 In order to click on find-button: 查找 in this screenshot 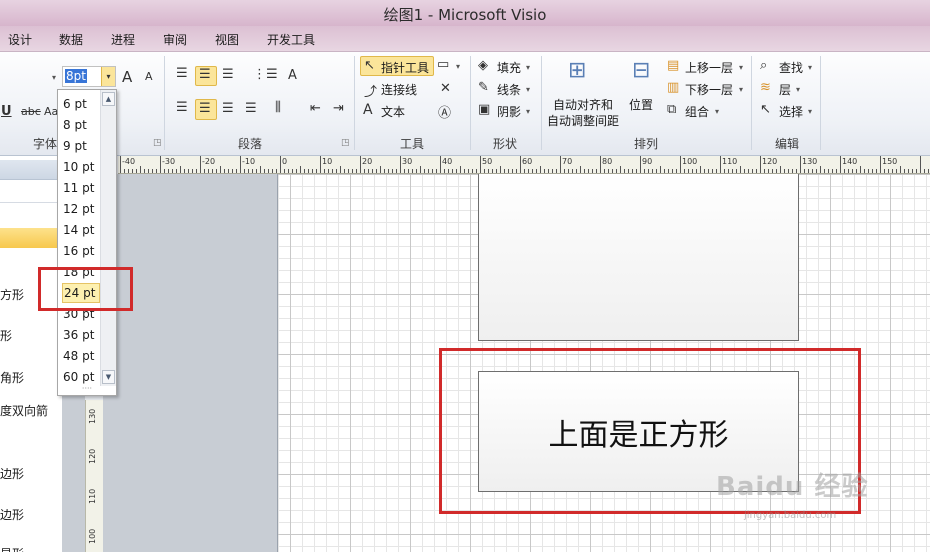, I will do `click(791, 67)`.